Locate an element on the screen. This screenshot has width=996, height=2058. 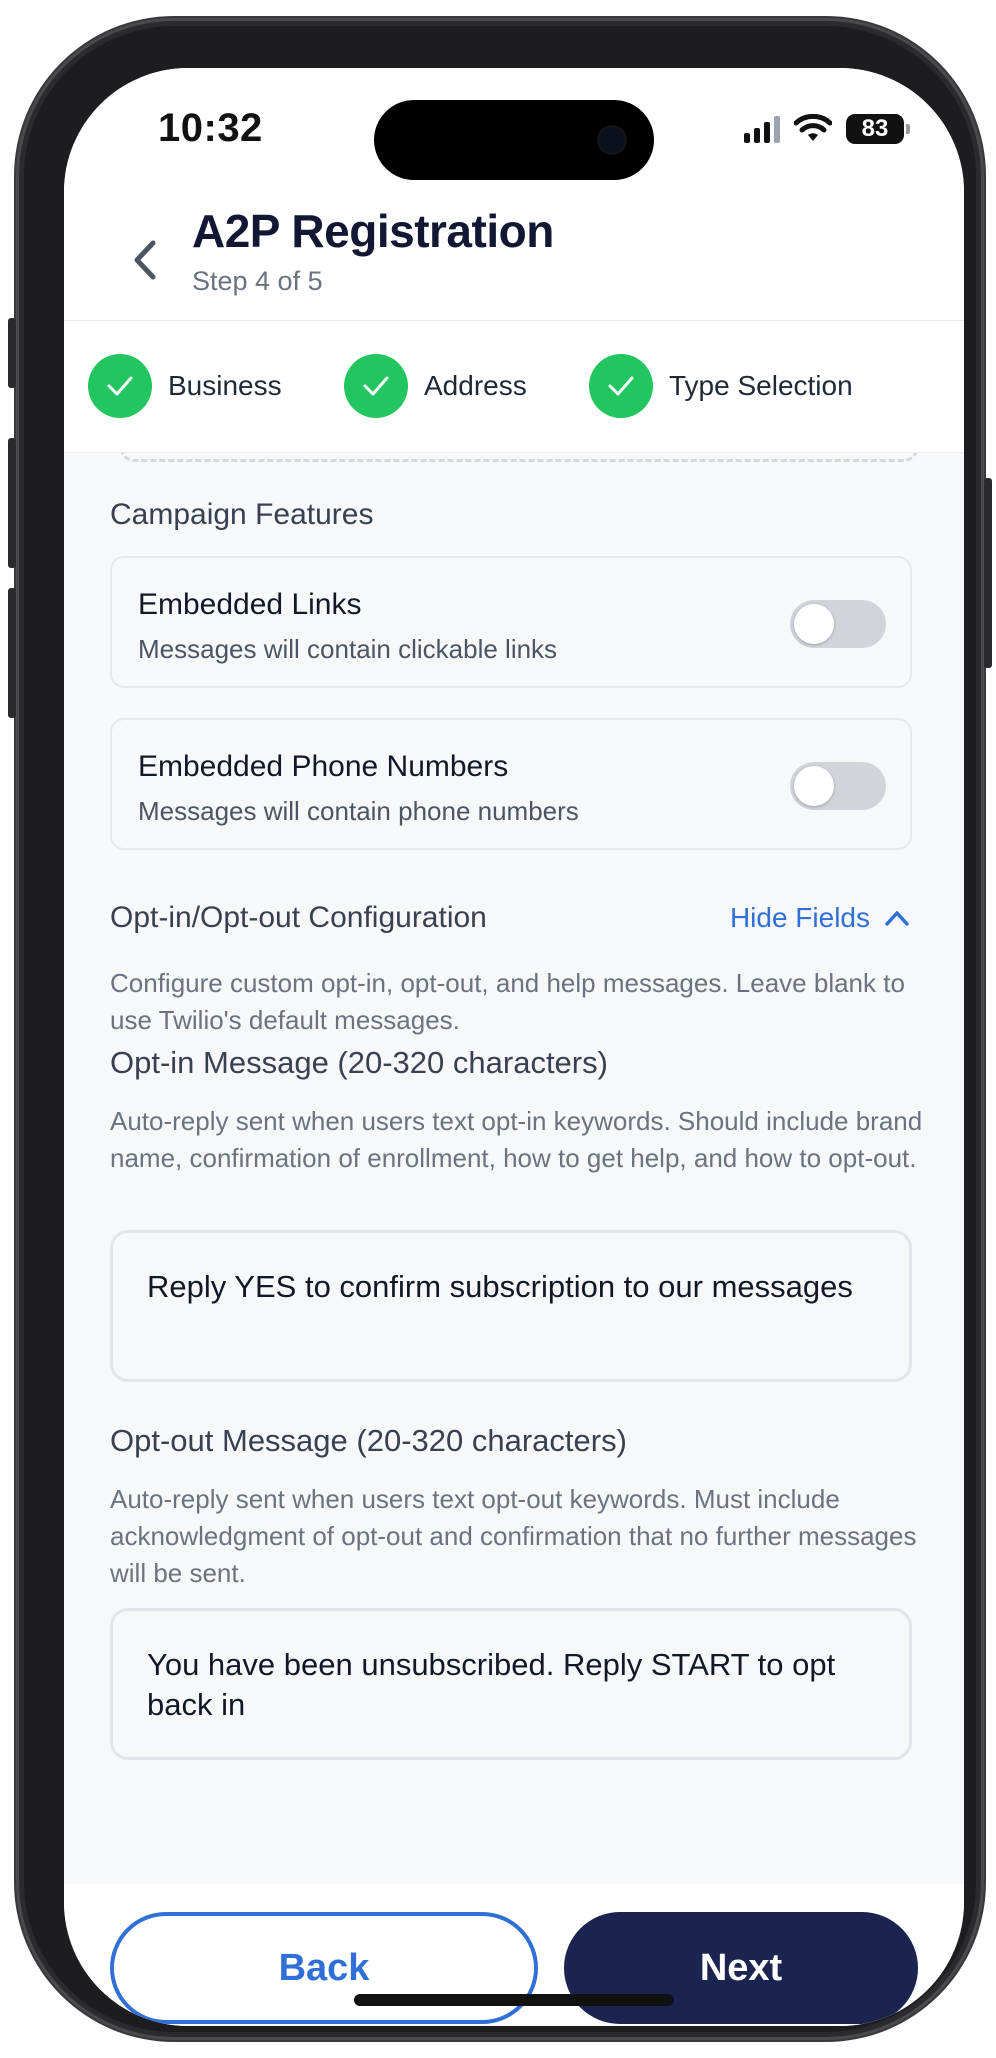
status-time: 10:32 is located at coordinates (210, 128).